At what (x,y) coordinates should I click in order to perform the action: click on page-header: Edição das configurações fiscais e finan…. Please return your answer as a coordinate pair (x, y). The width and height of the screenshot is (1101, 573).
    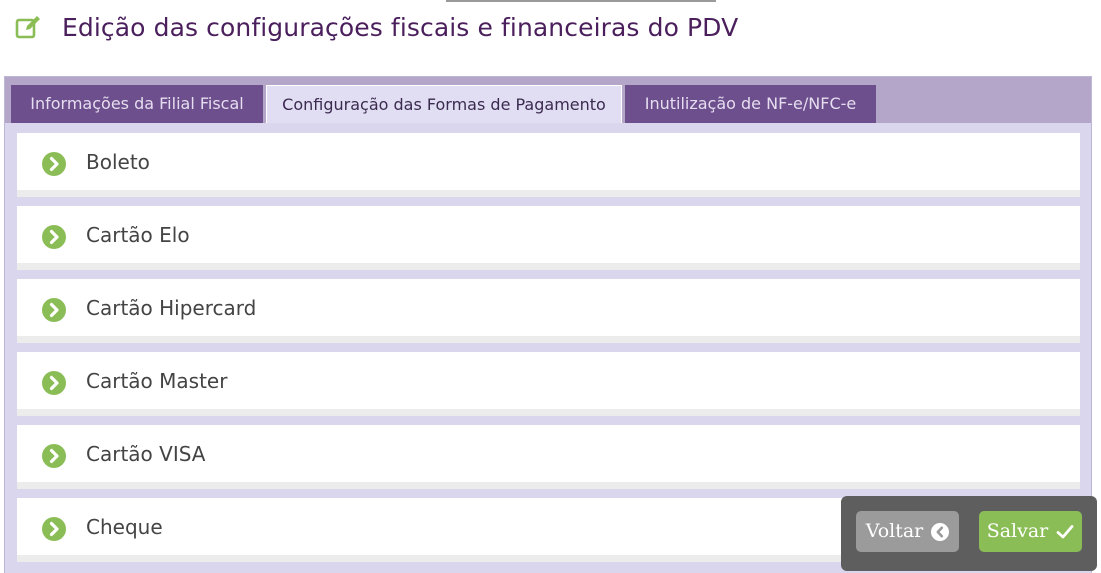
    Looking at the image, I should click on (376, 27).